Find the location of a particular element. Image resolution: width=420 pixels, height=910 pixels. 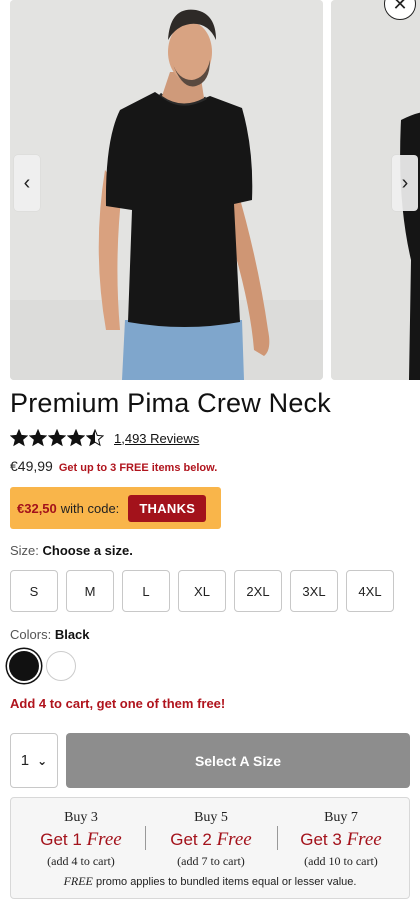

footnote-free: FREE is located at coordinates (78, 881).